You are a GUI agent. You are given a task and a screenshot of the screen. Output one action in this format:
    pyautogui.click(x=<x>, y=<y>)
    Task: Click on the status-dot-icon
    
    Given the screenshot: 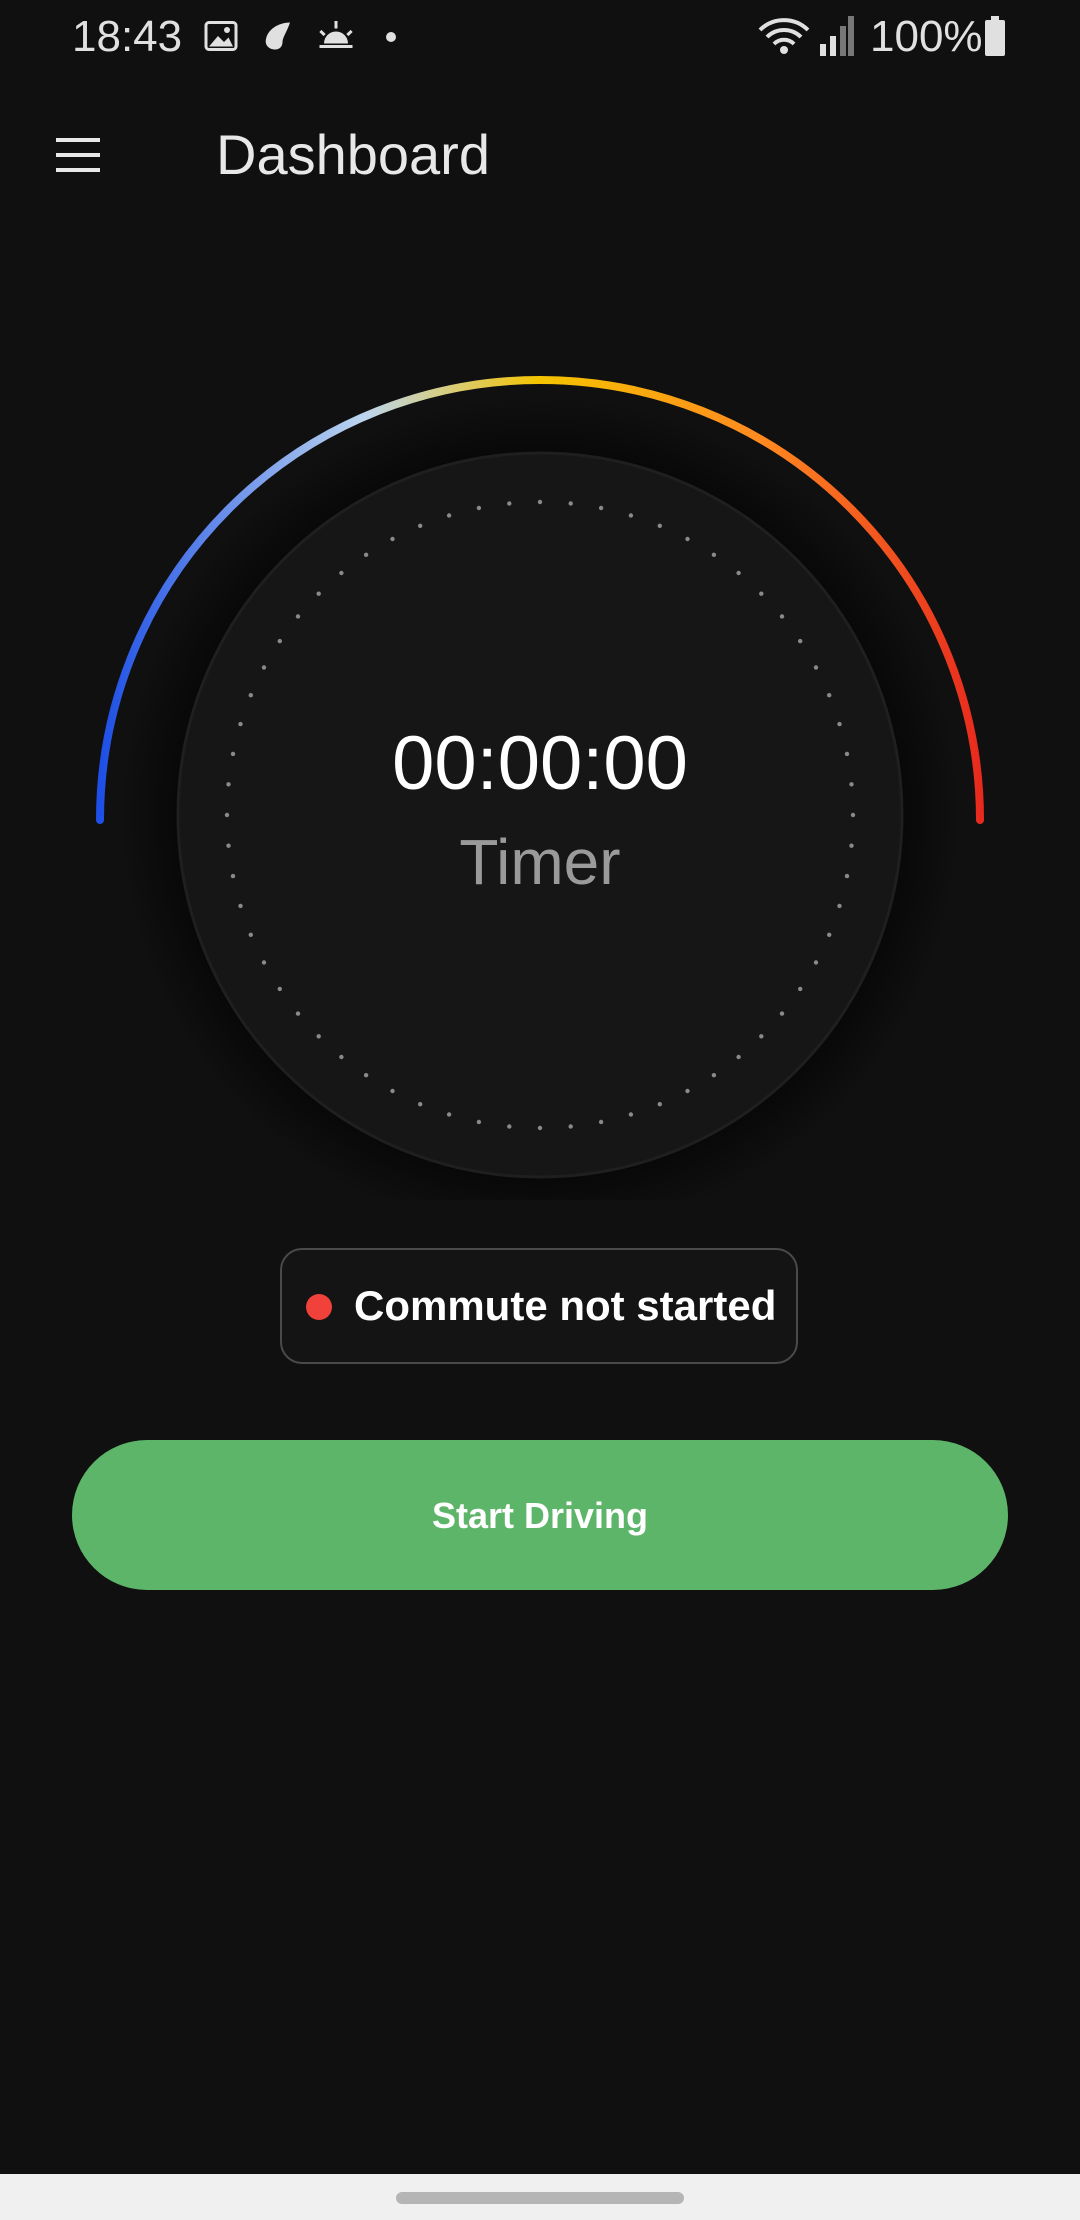 What is the action you would take?
    pyautogui.click(x=319, y=1307)
    